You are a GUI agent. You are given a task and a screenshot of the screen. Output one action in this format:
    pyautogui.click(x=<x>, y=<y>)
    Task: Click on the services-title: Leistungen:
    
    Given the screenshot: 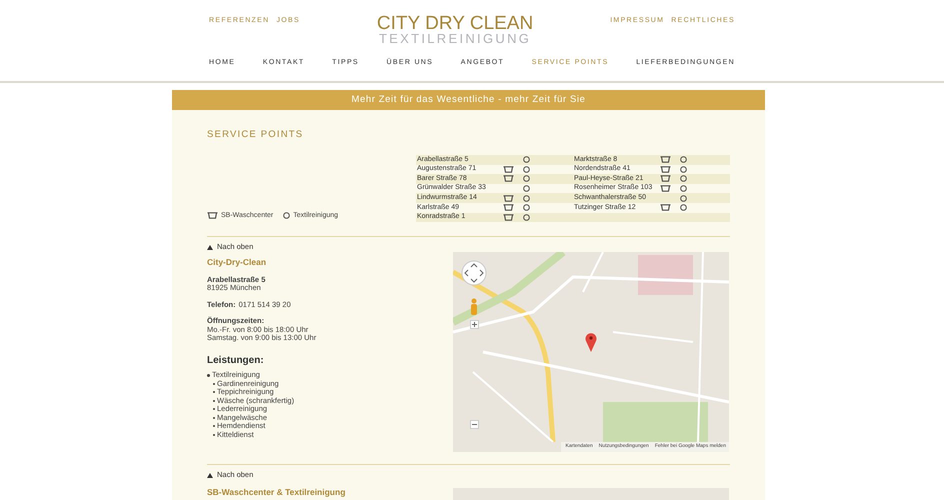 What is the action you would take?
    pyautogui.click(x=236, y=360)
    